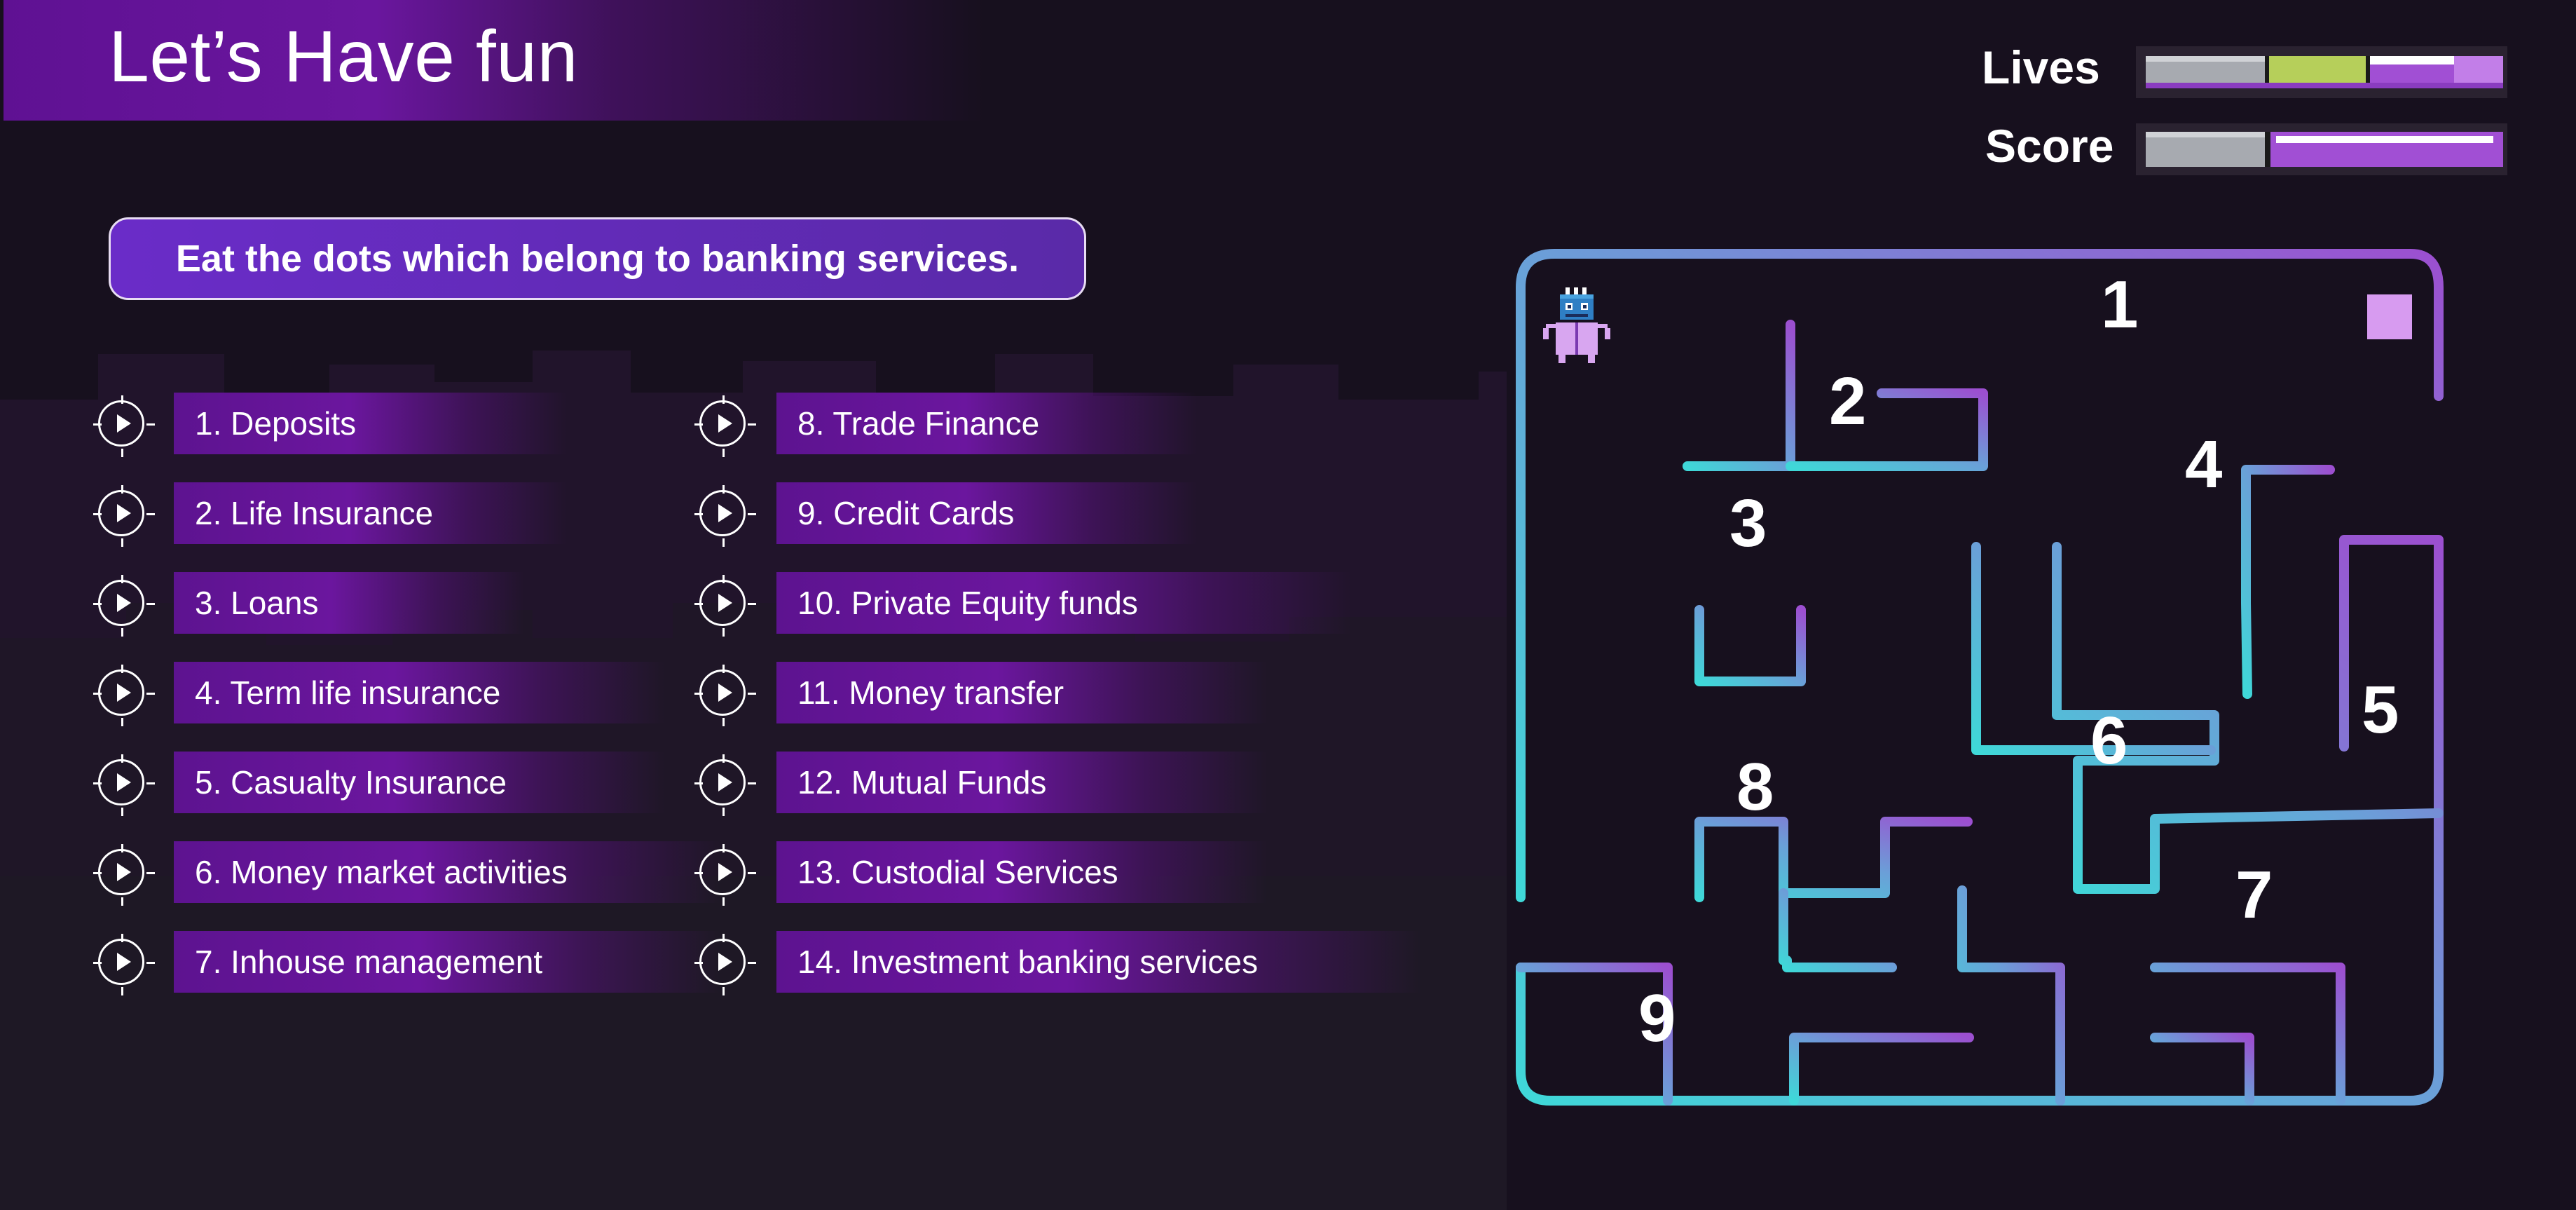  Describe the element at coordinates (1063, 603) in the screenshot. I see `option-label: 10. Private Equity funds` at that location.